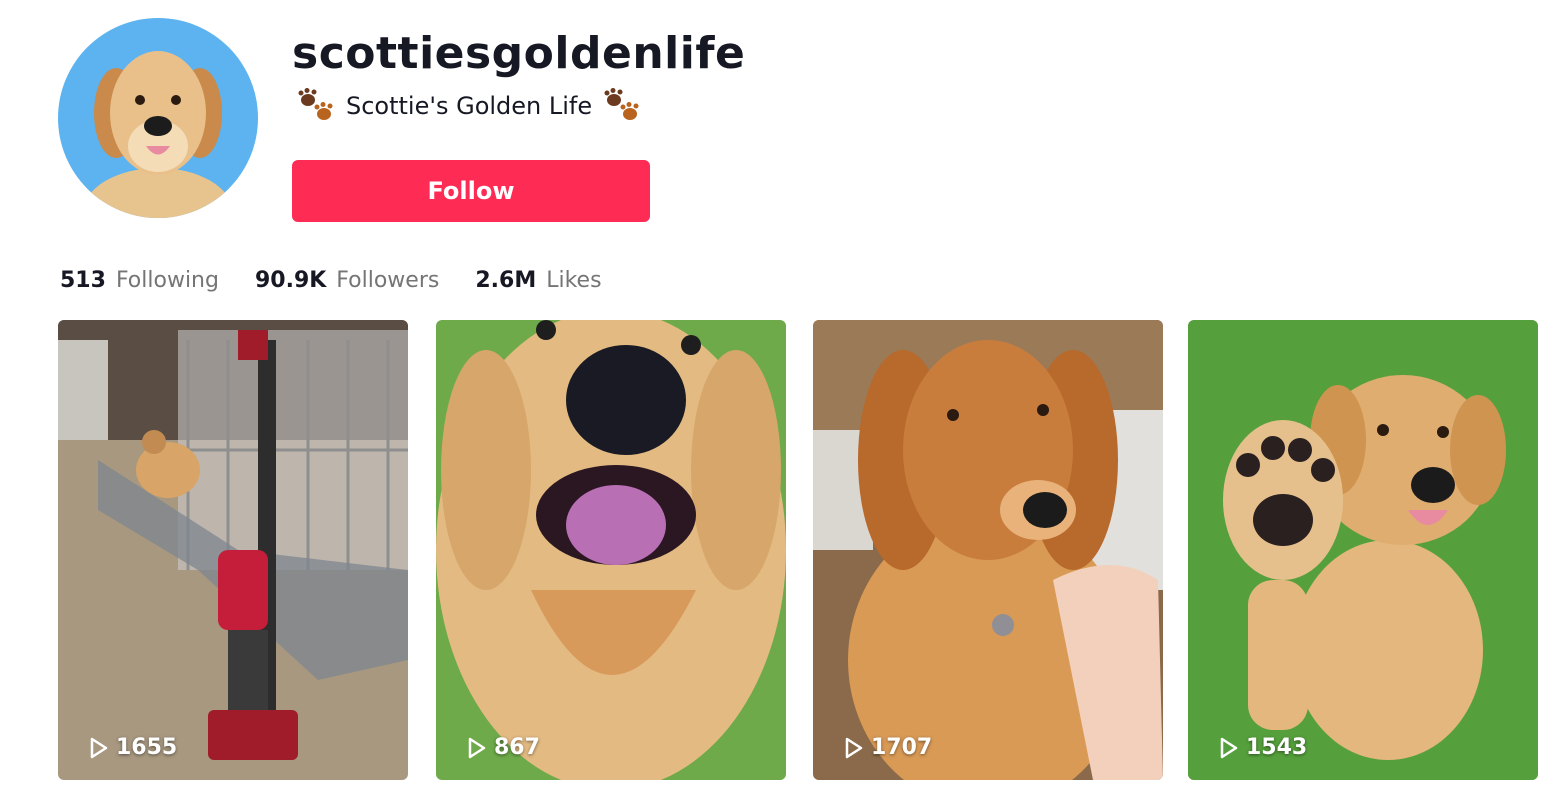 The height and width of the screenshot is (788, 1564). Describe the element at coordinates (167, 280) in the screenshot. I see `stat-label: Following` at that location.